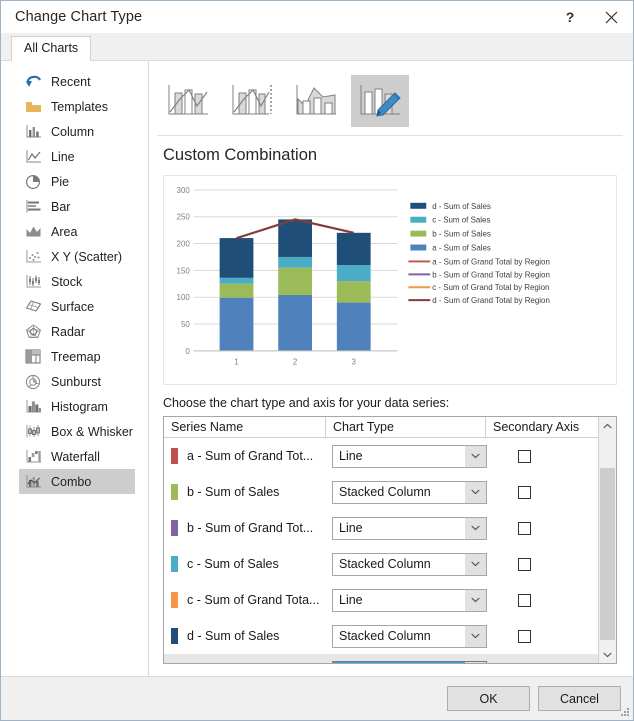 The image size is (634, 721). Describe the element at coordinates (77, 231) in the screenshot. I see `sidebar-item-area: Area` at that location.